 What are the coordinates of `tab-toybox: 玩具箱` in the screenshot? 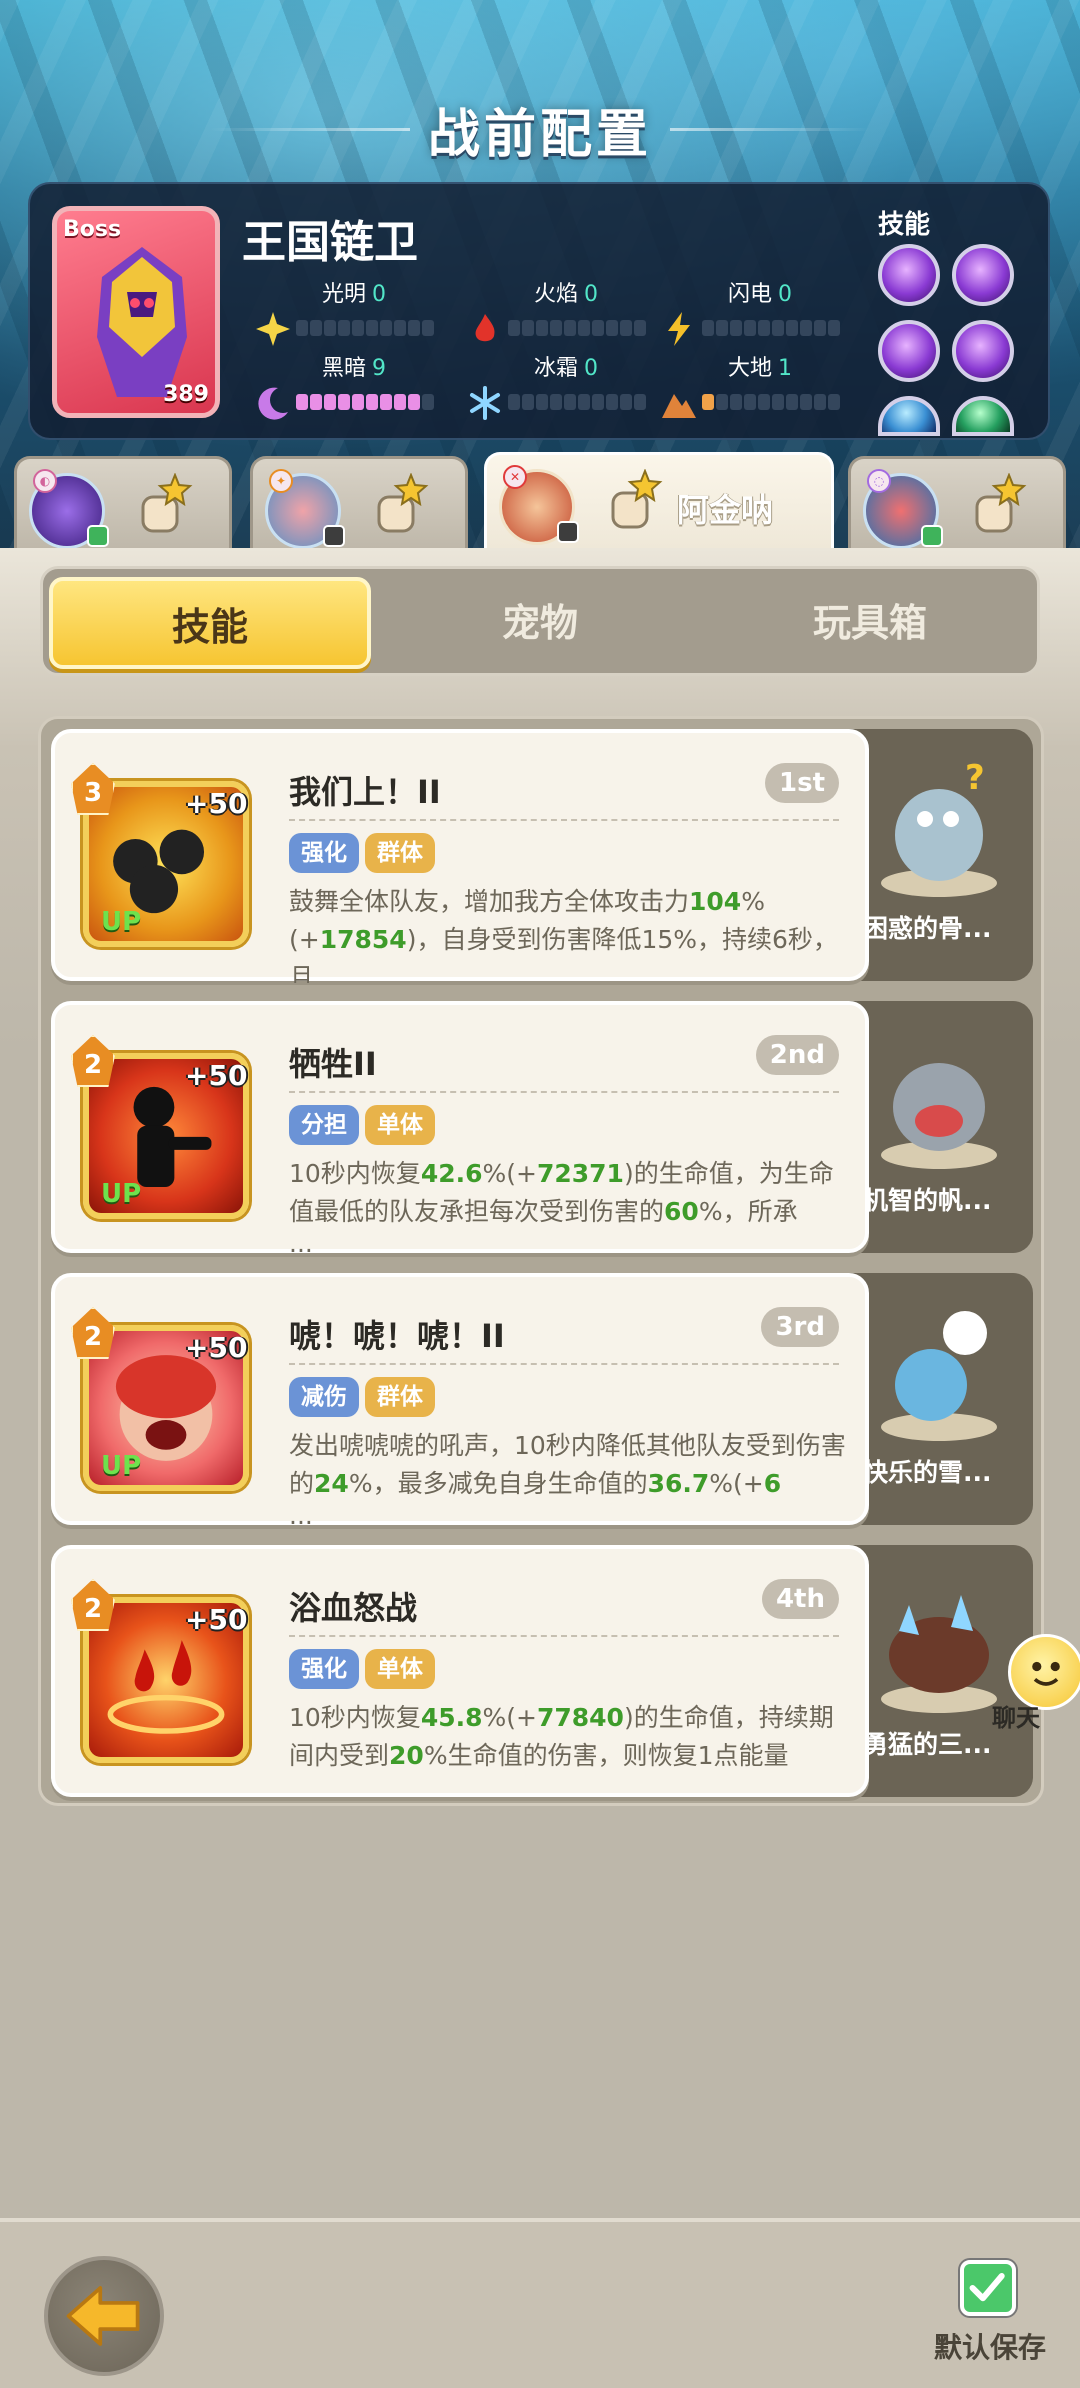 It's located at (870, 623).